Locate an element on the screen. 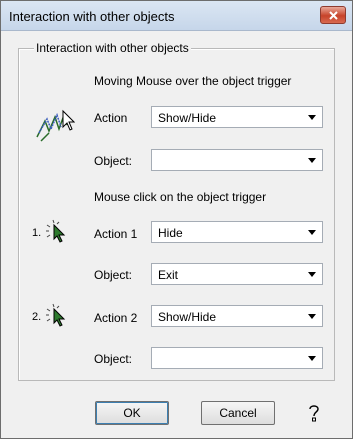 Image resolution: width=353 pixels, height=439 pixels. action2-value: Show/Hide is located at coordinates (187, 317).